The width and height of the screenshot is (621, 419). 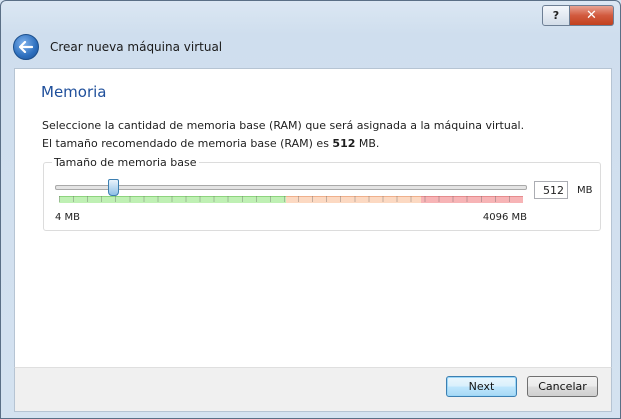 What do you see at coordinates (504, 217) in the screenshot?
I see `memory-max-label: 4096 MB` at bounding box center [504, 217].